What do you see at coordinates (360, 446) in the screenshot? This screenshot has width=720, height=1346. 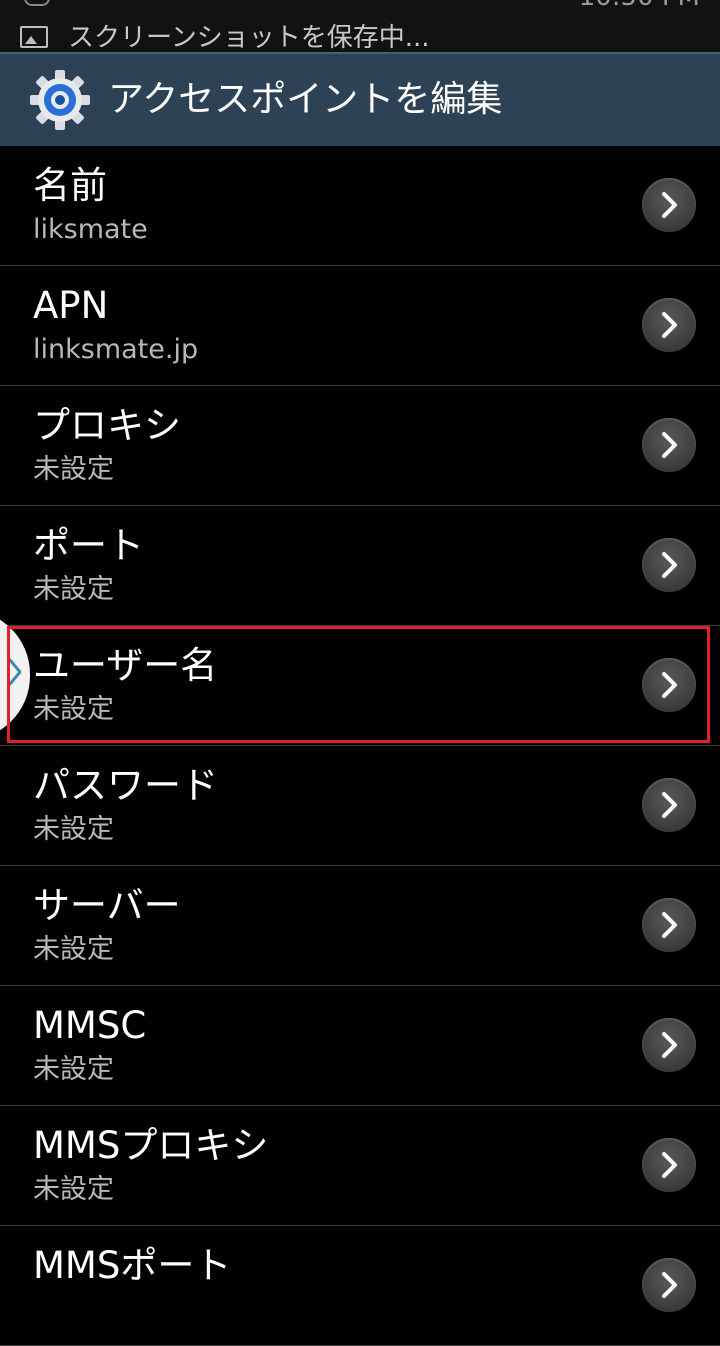 I see `list-item-proxy: プロキシ 未設定` at bounding box center [360, 446].